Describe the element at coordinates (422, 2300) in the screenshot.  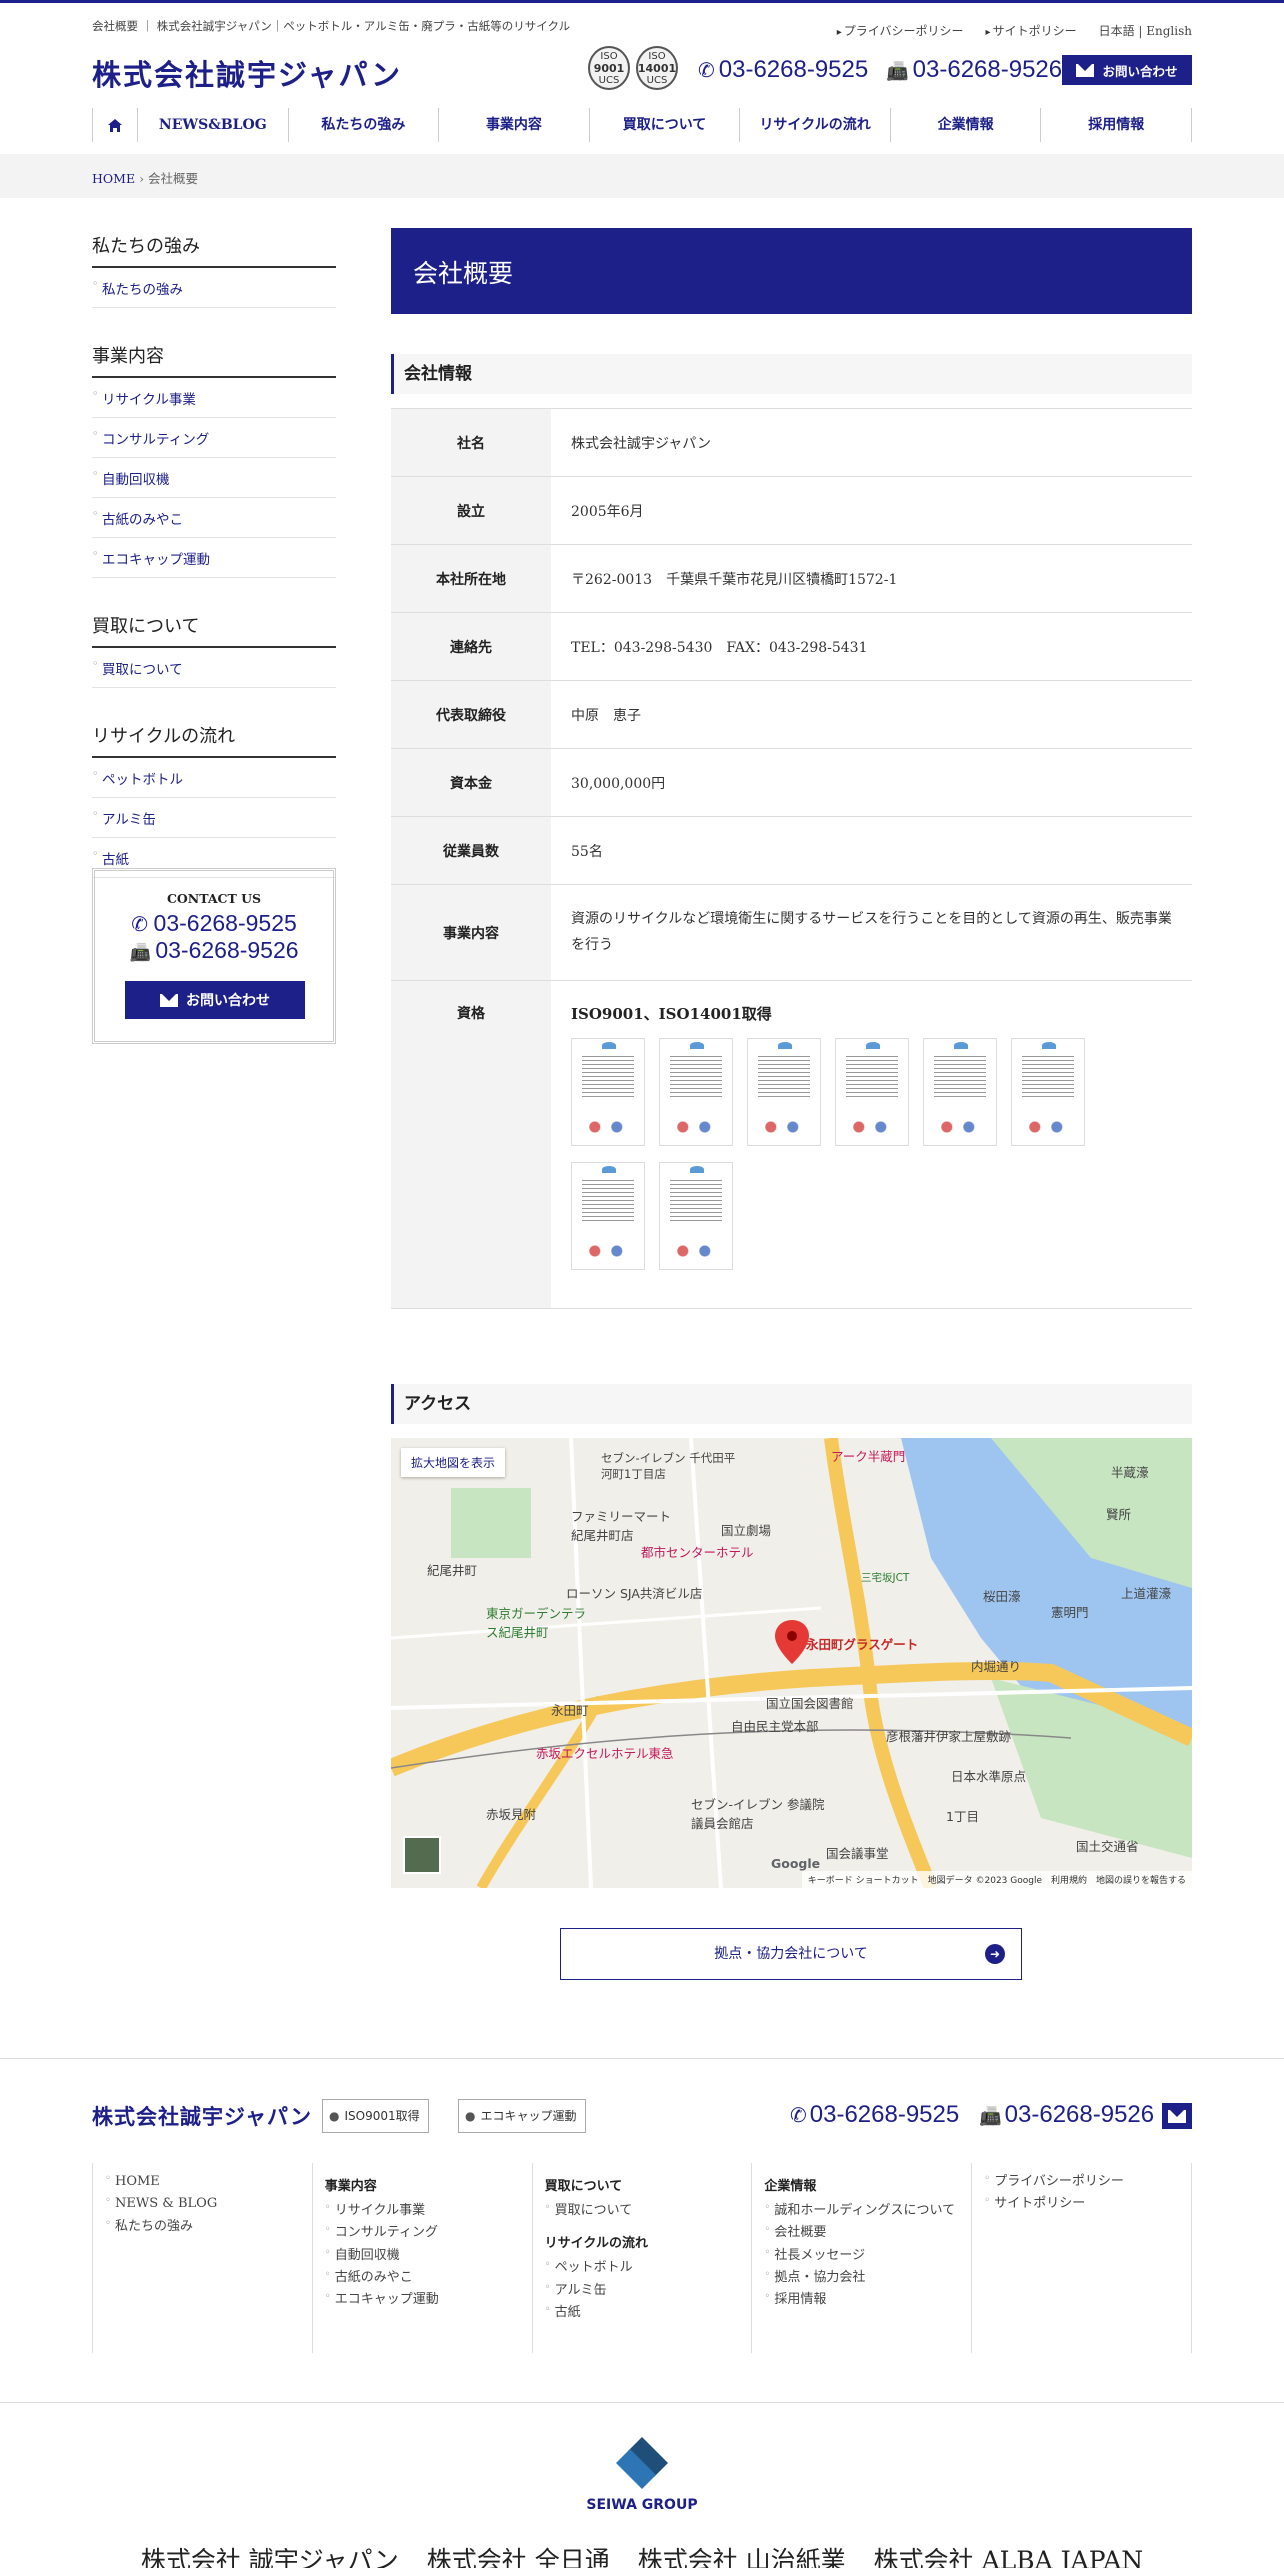
I see `footer-link: エコキャップ運動` at that location.